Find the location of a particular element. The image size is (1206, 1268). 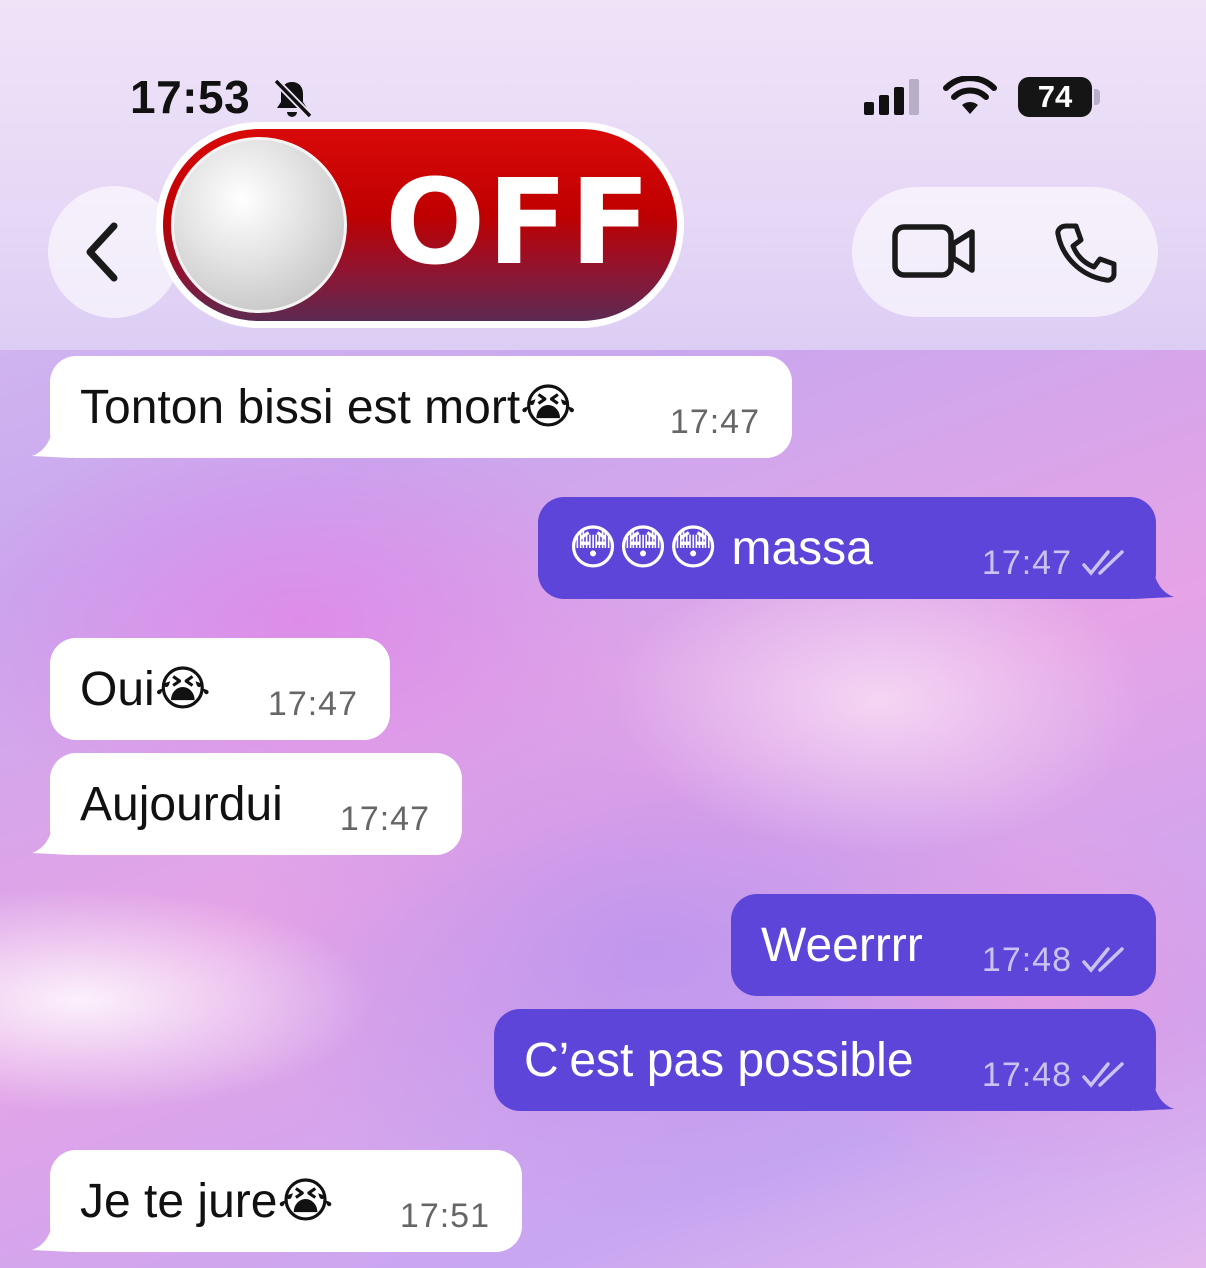

message-text: Aujourdui is located at coordinates (181, 804).